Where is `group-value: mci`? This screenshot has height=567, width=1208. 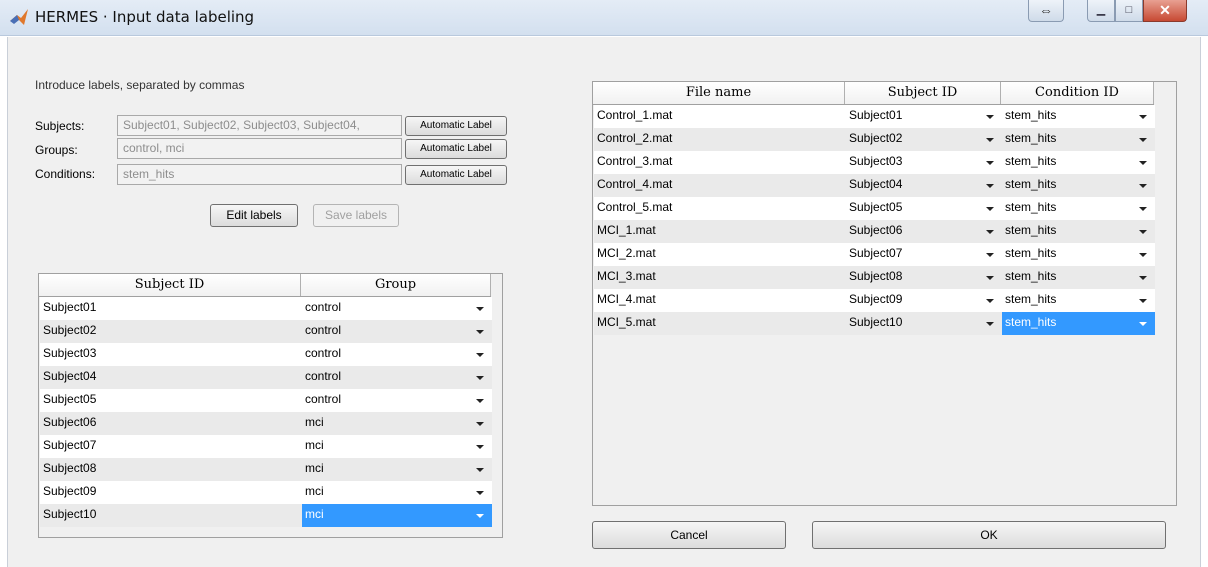 group-value: mci is located at coordinates (314, 491).